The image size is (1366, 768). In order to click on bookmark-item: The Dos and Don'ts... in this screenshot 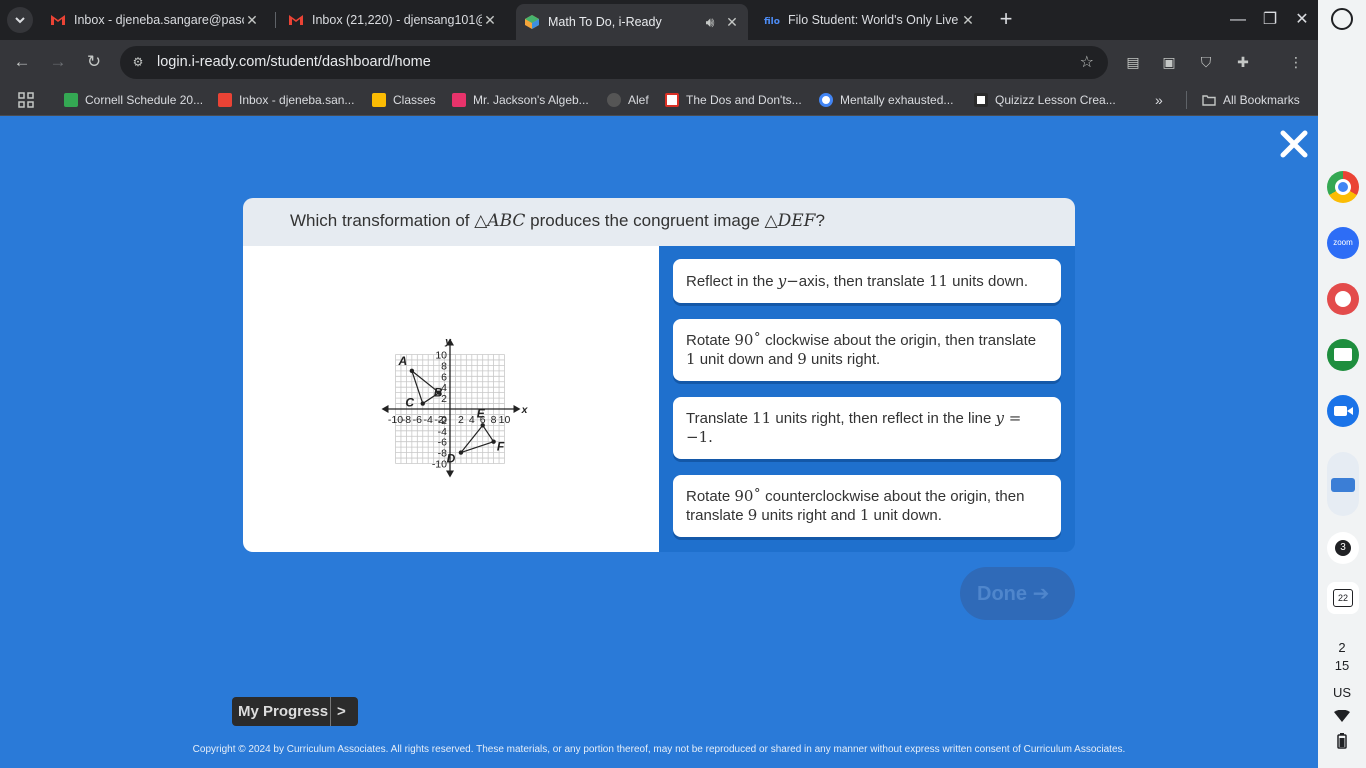, I will do `click(733, 100)`.